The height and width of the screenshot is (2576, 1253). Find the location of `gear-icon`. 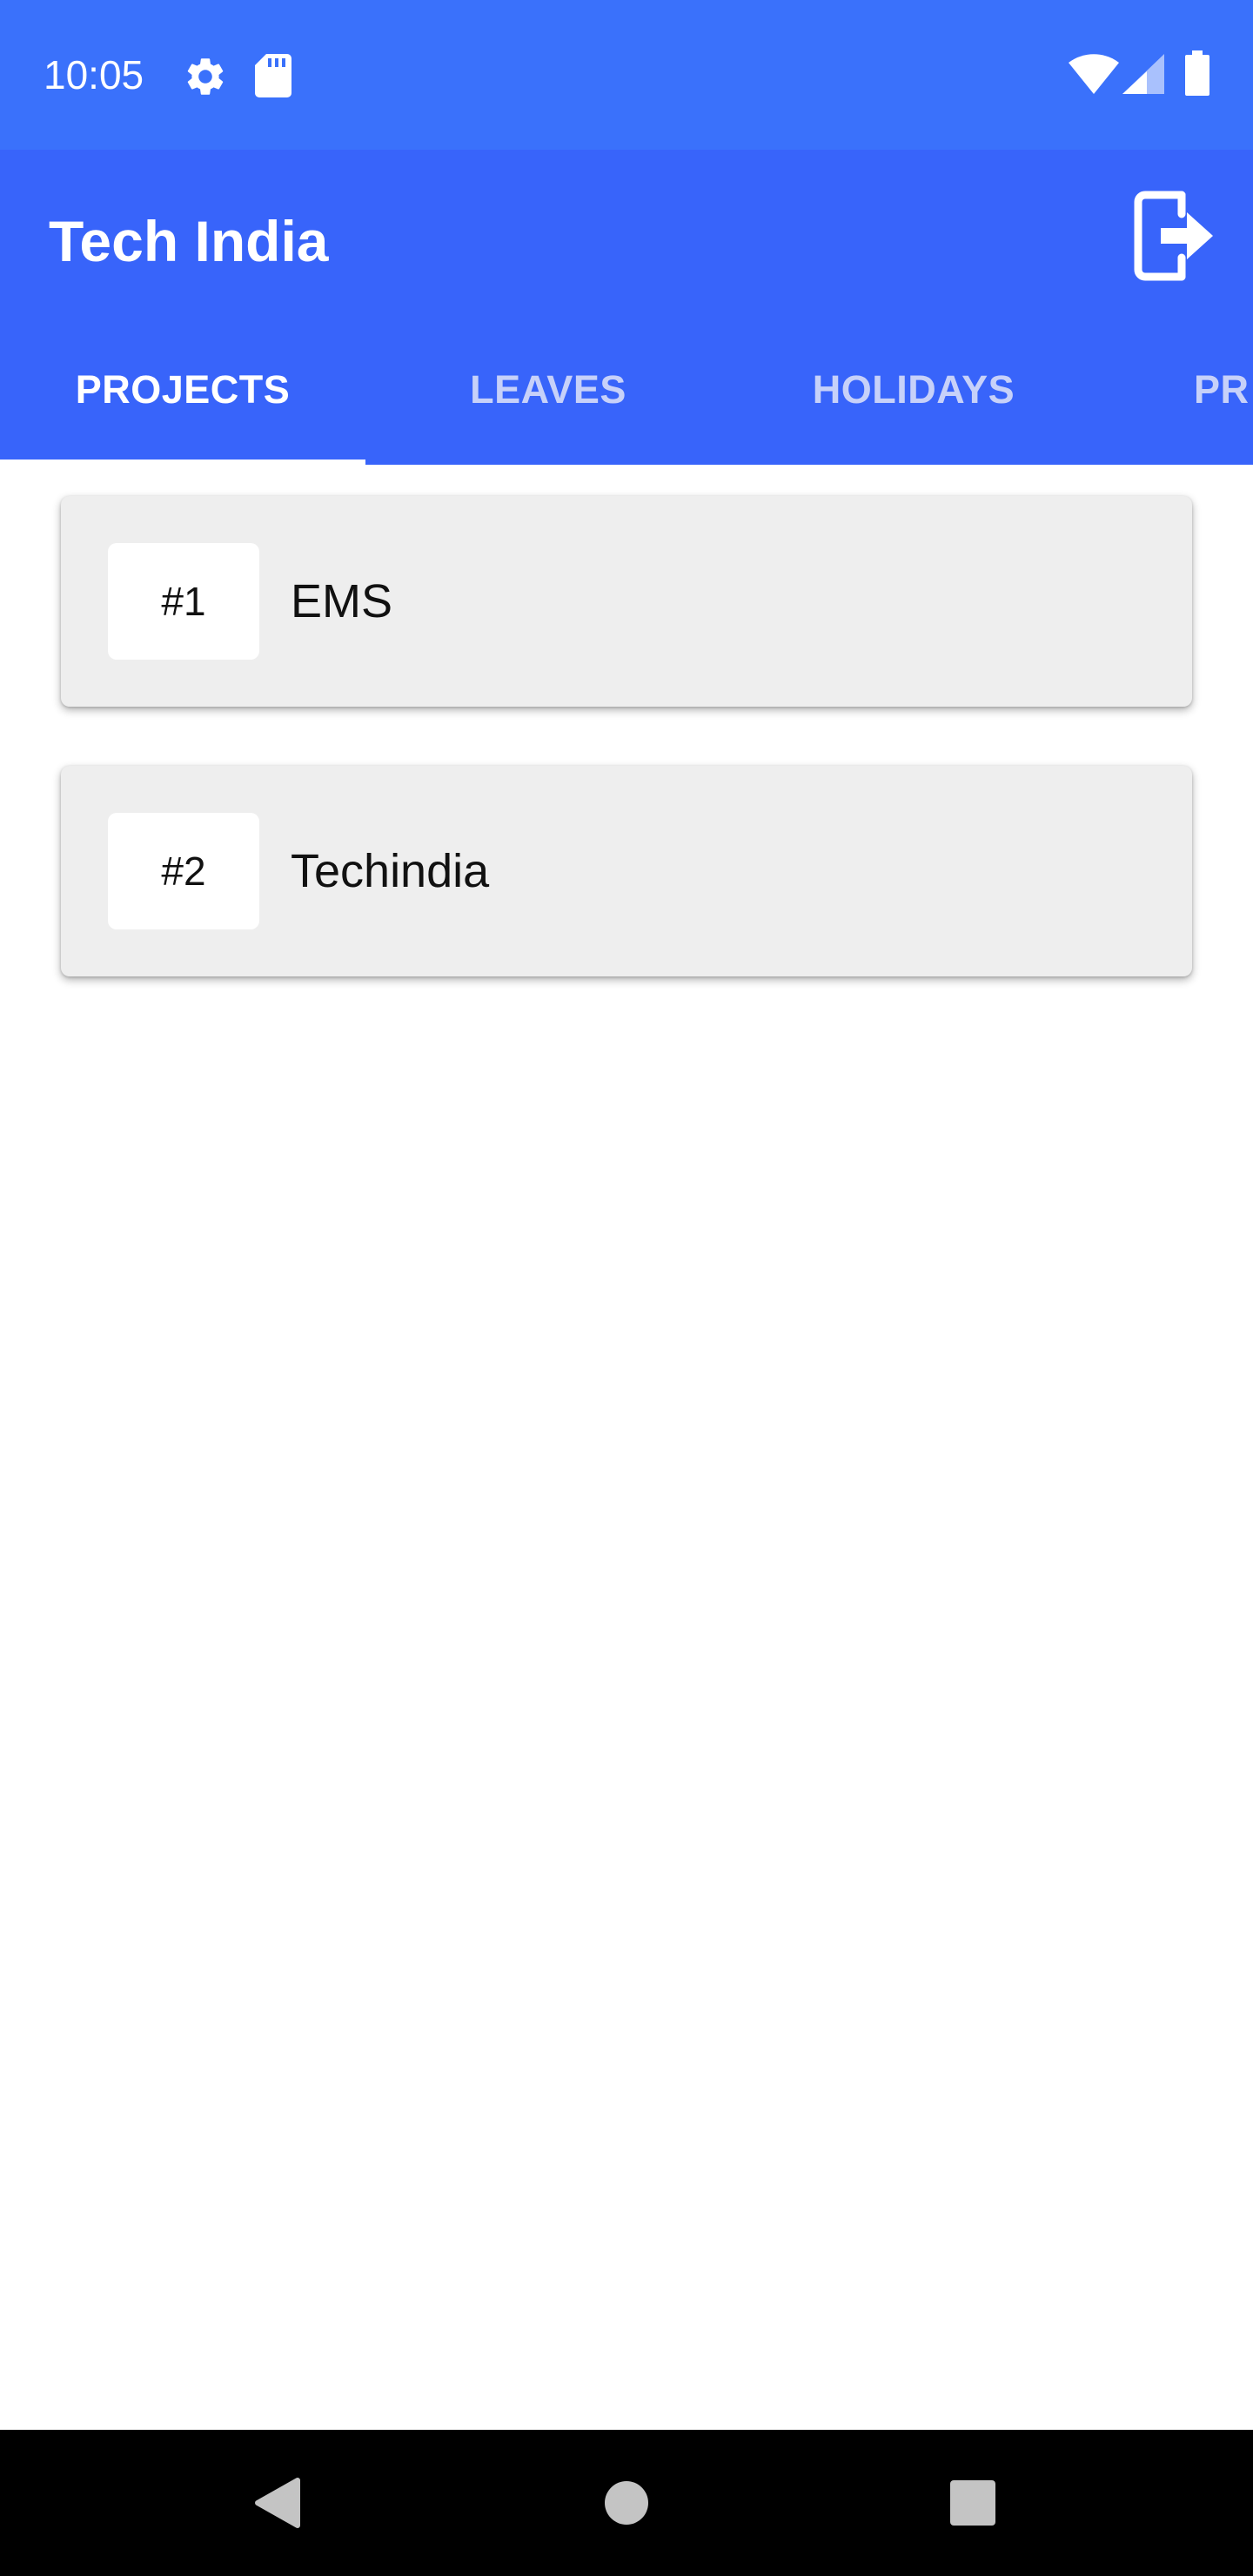

gear-icon is located at coordinates (205, 77).